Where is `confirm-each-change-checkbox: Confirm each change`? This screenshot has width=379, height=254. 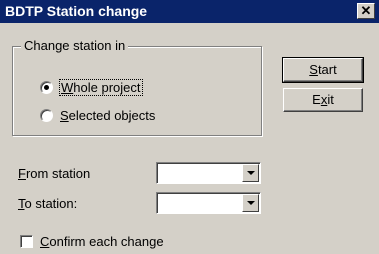
confirm-each-change-checkbox: Confirm each change is located at coordinates (92, 241).